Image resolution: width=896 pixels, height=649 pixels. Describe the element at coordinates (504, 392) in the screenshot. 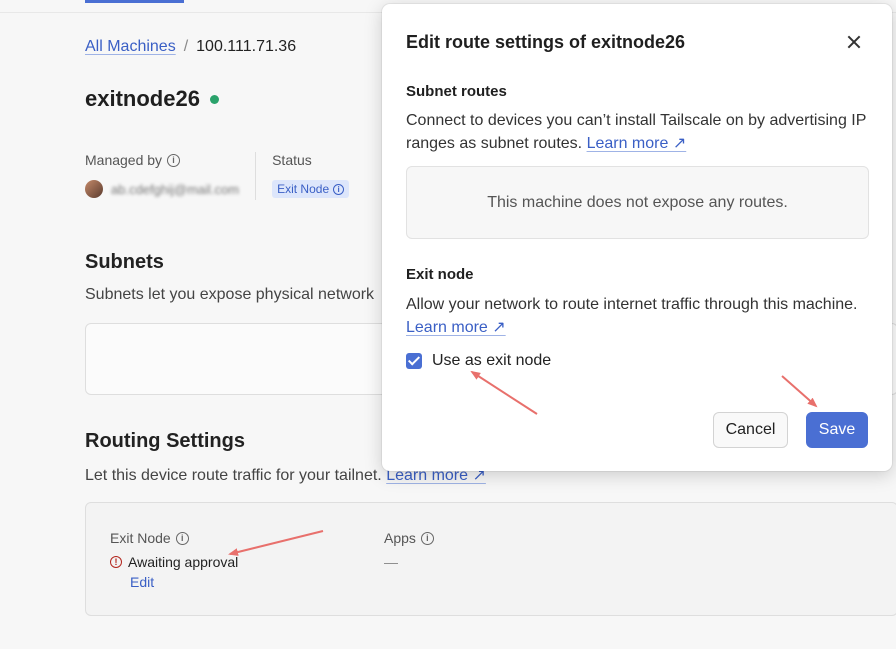

I see `arrow-to-checkbox` at that location.